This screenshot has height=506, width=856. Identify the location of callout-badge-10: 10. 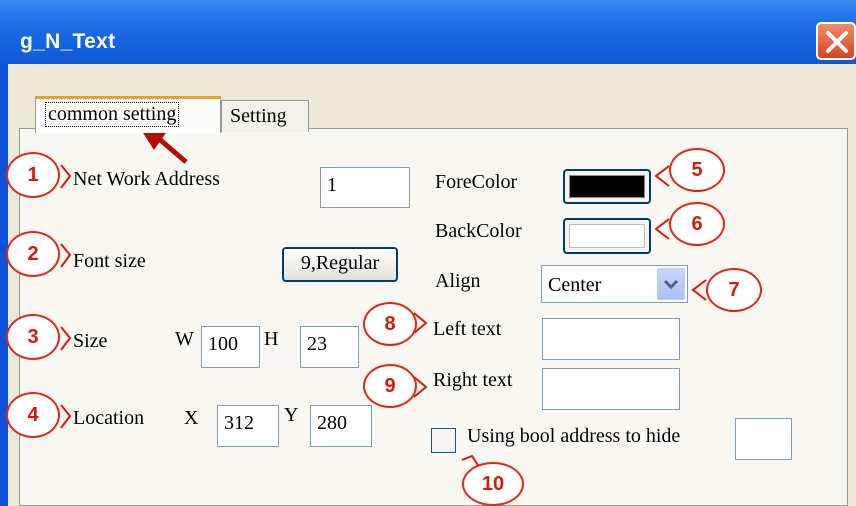
(493, 484).